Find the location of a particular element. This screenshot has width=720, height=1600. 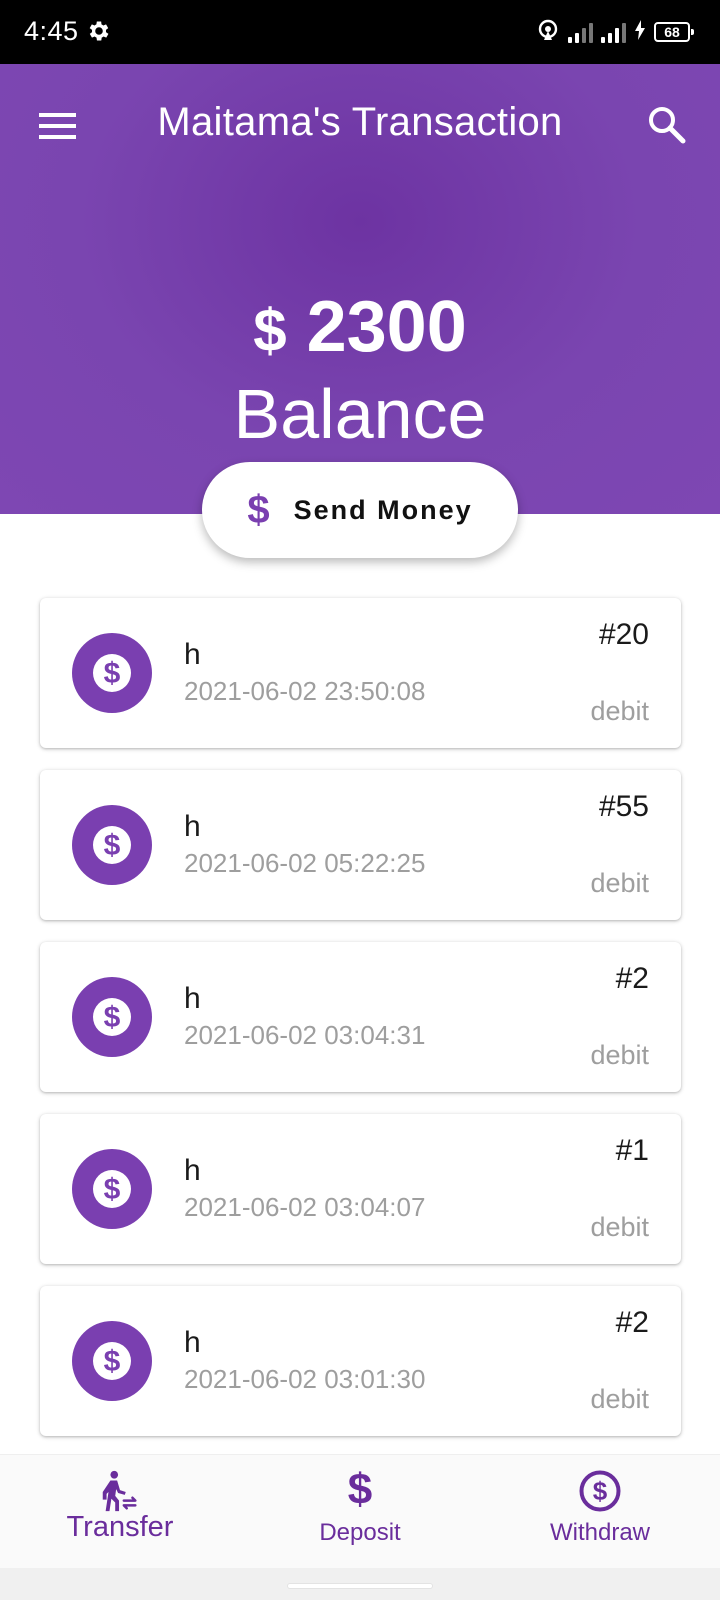

battery-icon: 68 is located at coordinates (674, 32).